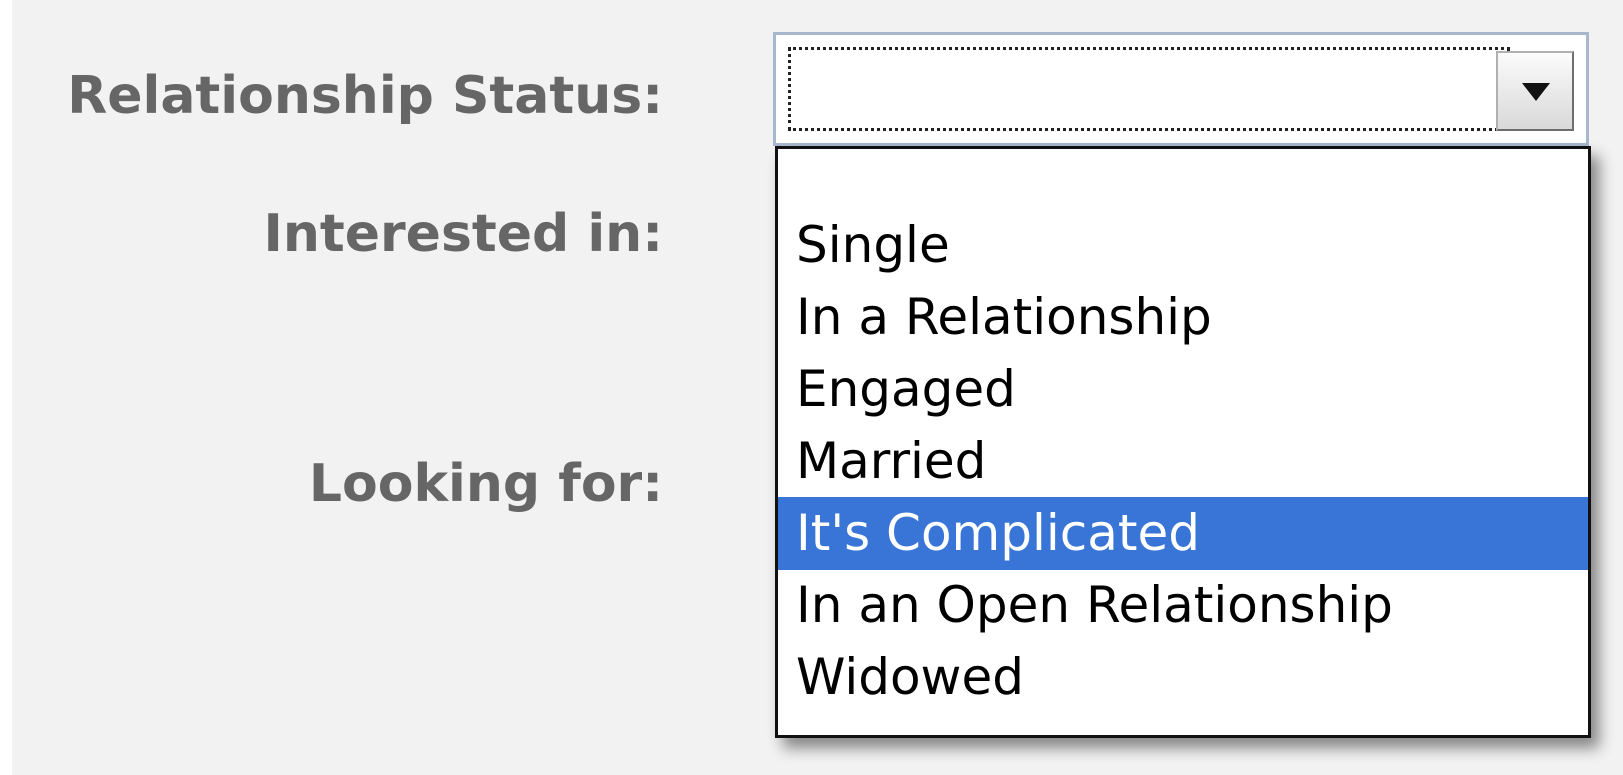 This screenshot has height=775, width=1623. I want to click on option-its-complicated: It's Complicated, so click(1183, 533).